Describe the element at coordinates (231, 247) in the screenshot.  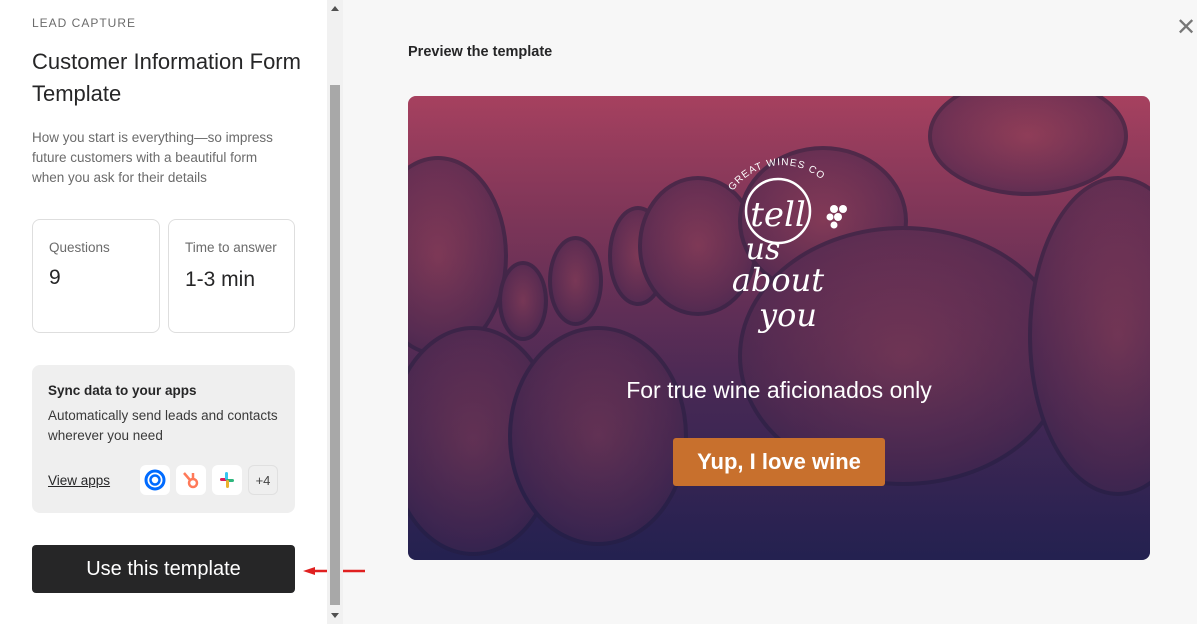
I see `stat-label: Time to answer` at that location.